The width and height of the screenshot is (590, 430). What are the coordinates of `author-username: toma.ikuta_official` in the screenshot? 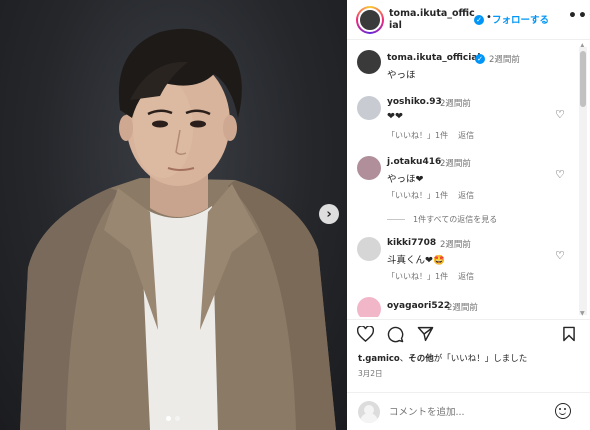 It's located at (432, 20).